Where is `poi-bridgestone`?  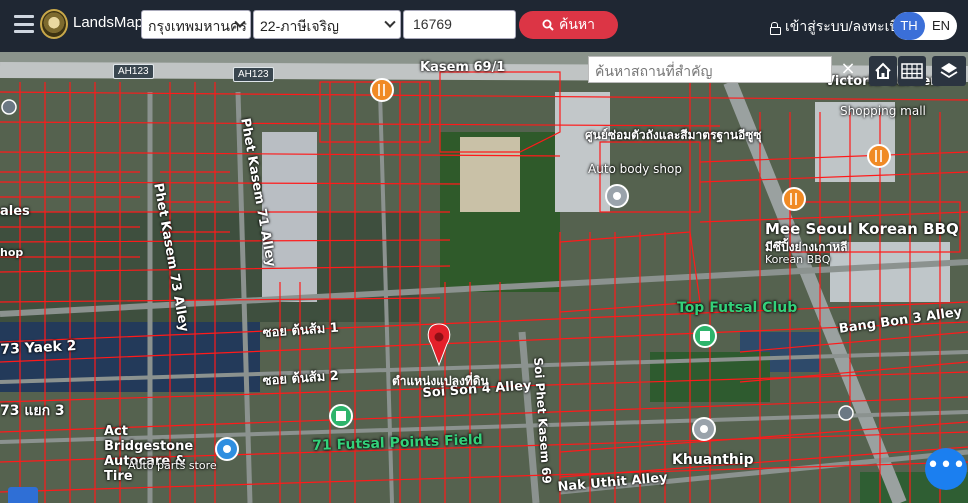
poi-bridgestone is located at coordinates (227, 449).